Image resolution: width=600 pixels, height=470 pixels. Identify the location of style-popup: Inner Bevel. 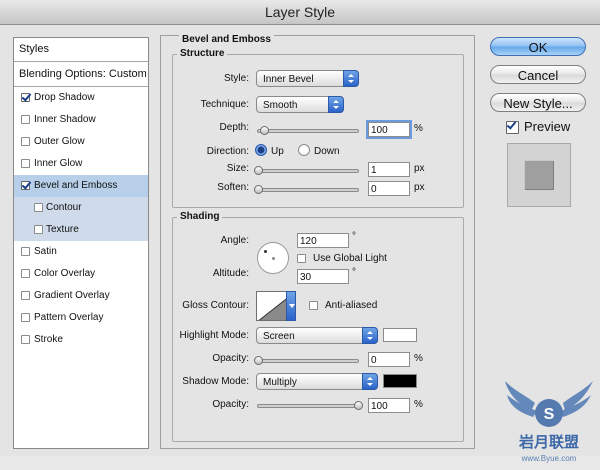
(307, 78).